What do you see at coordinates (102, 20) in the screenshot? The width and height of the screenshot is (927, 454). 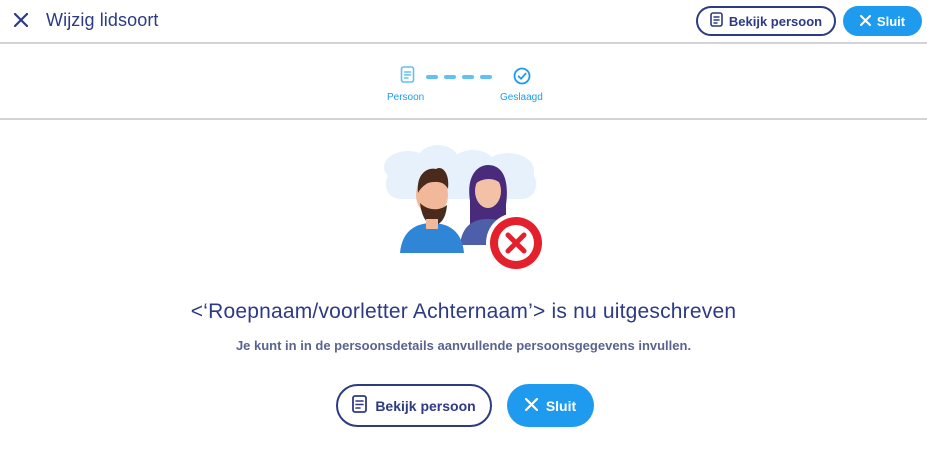 I see `page-title: Wijzig lidsoort` at bounding box center [102, 20].